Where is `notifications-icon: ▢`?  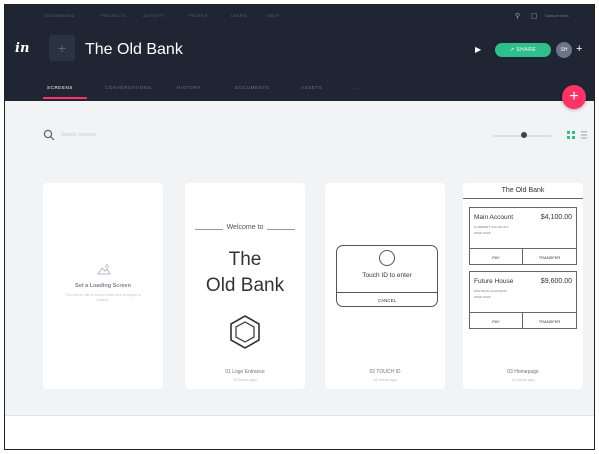
notifications-icon: ▢ is located at coordinates (534, 16).